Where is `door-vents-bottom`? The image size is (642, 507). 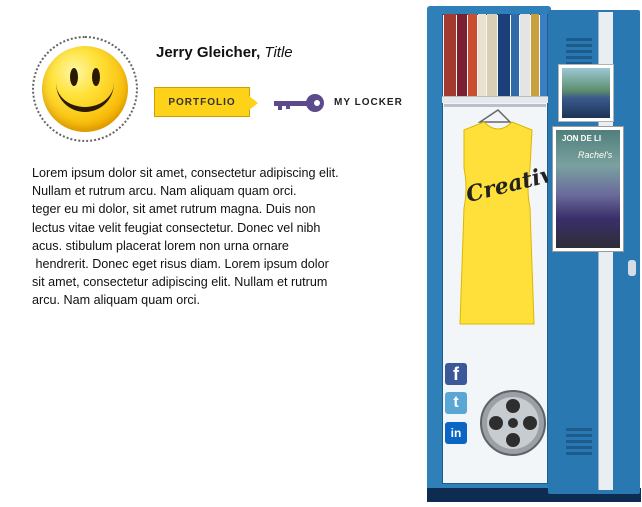 door-vents-bottom is located at coordinates (579, 443).